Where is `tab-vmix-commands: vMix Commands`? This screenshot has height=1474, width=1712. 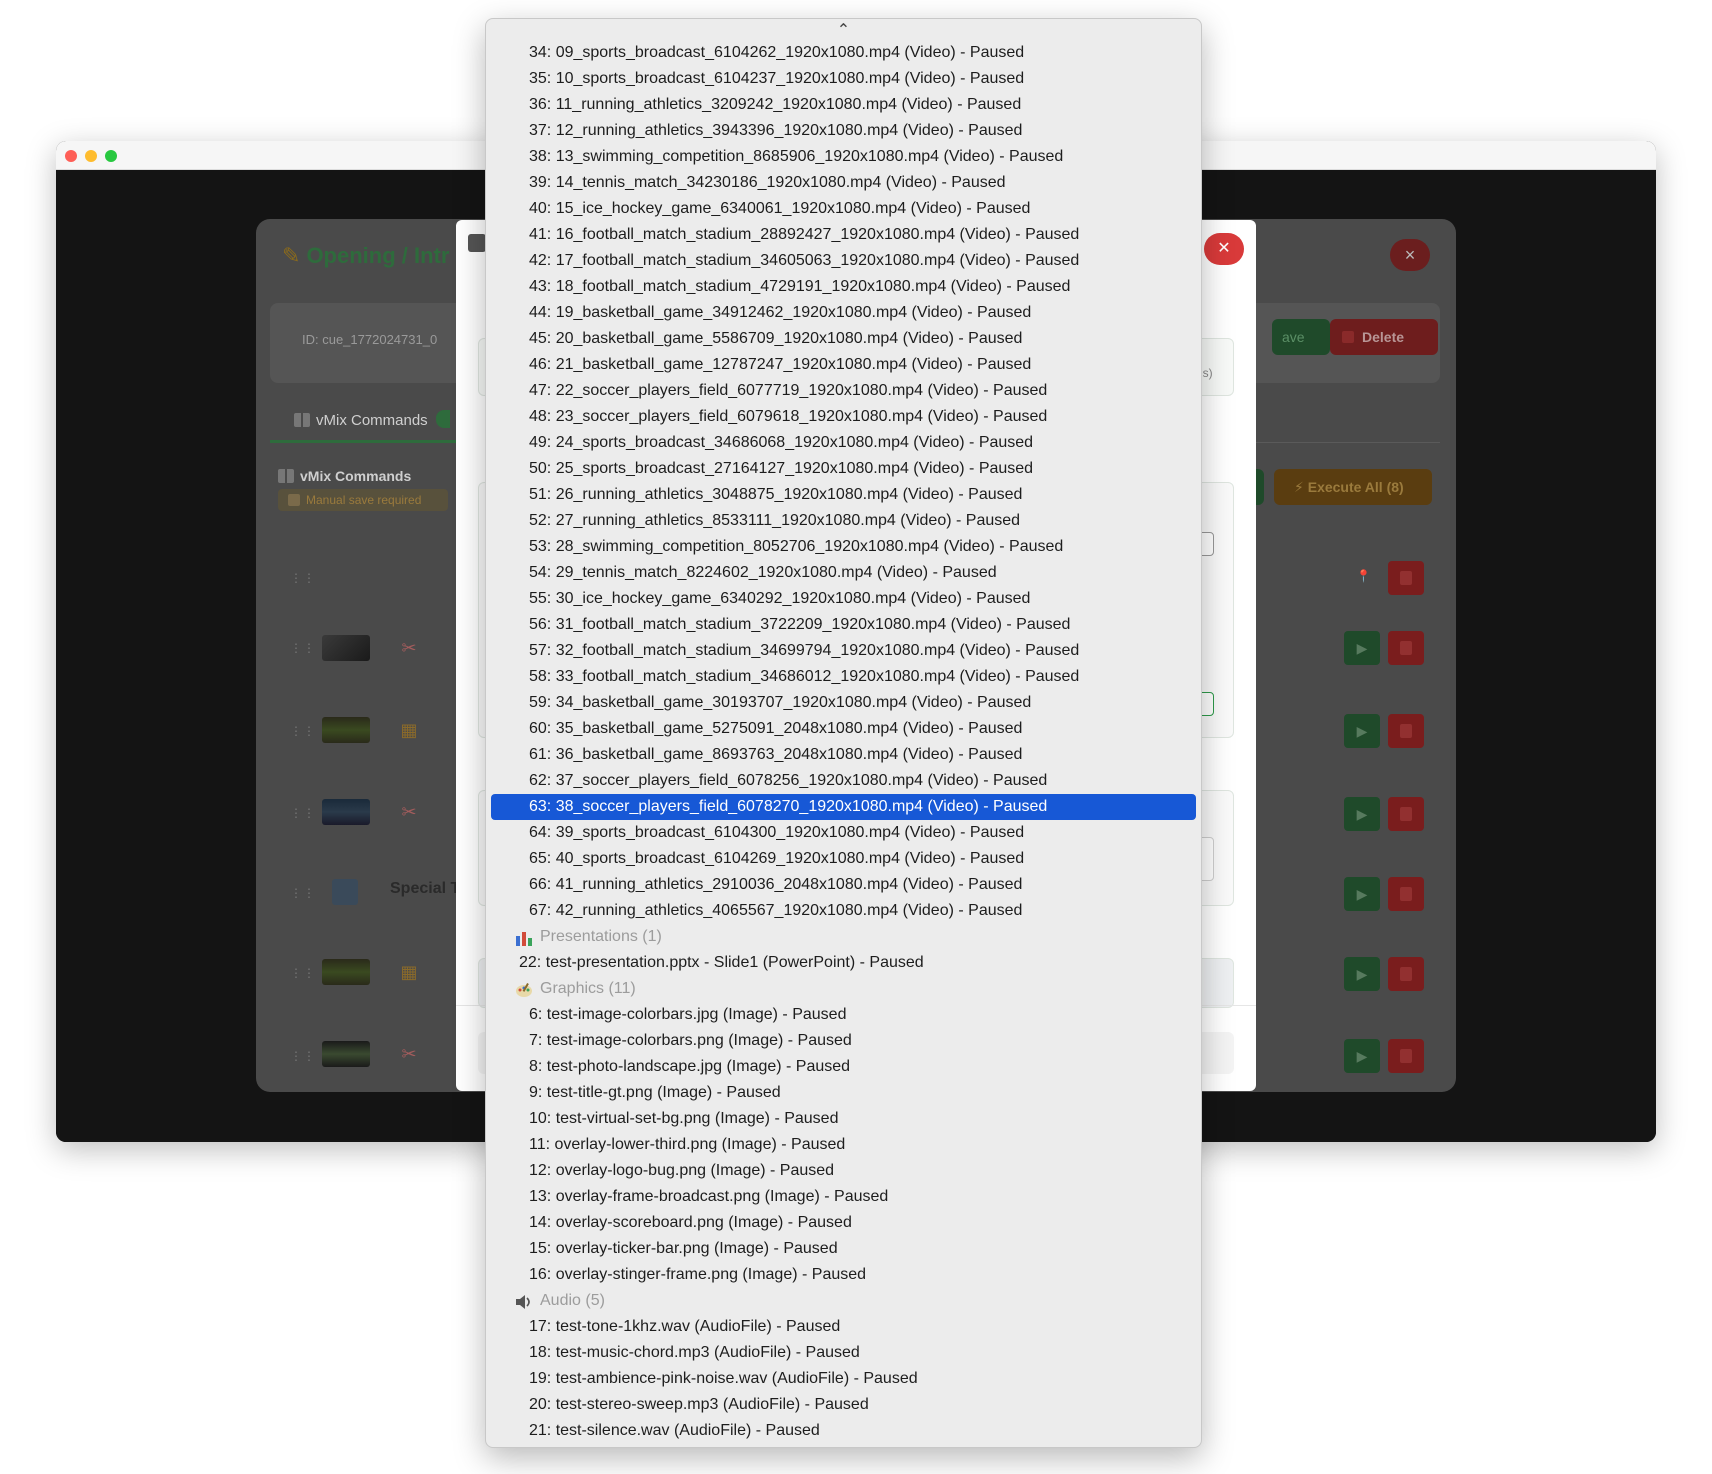 tab-vmix-commands: vMix Commands is located at coordinates (365, 421).